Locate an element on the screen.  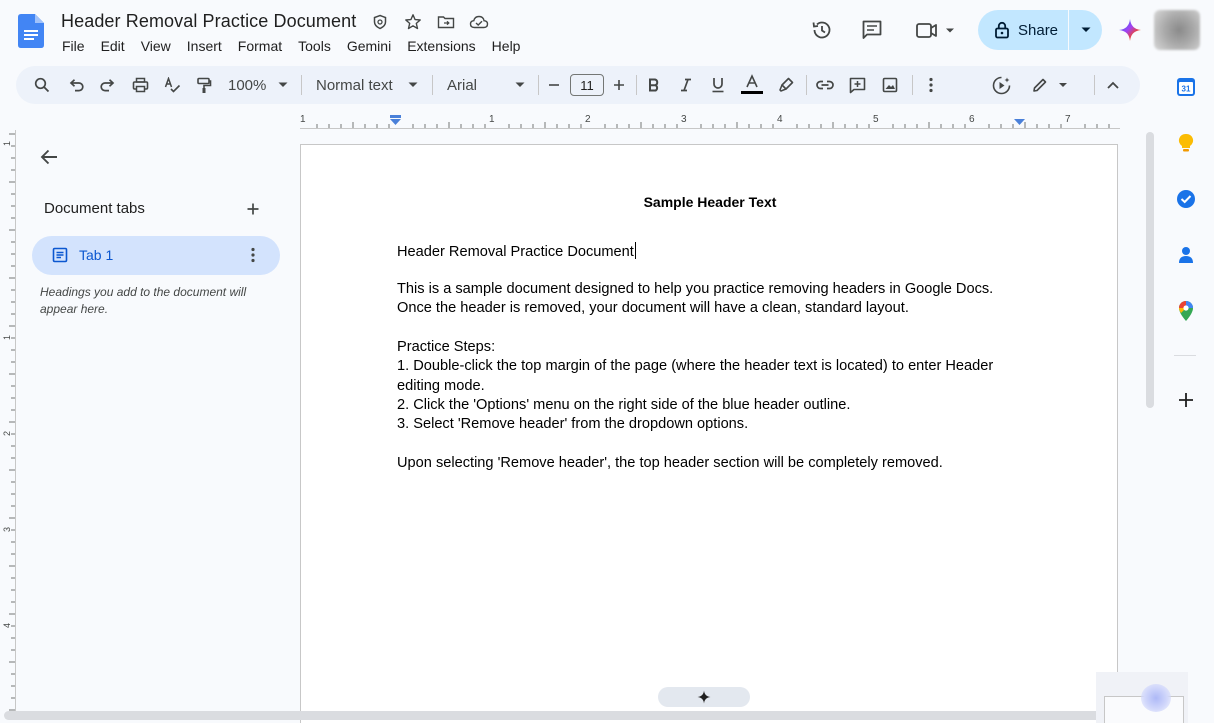
tasks-icon is located at coordinates (1186, 199).